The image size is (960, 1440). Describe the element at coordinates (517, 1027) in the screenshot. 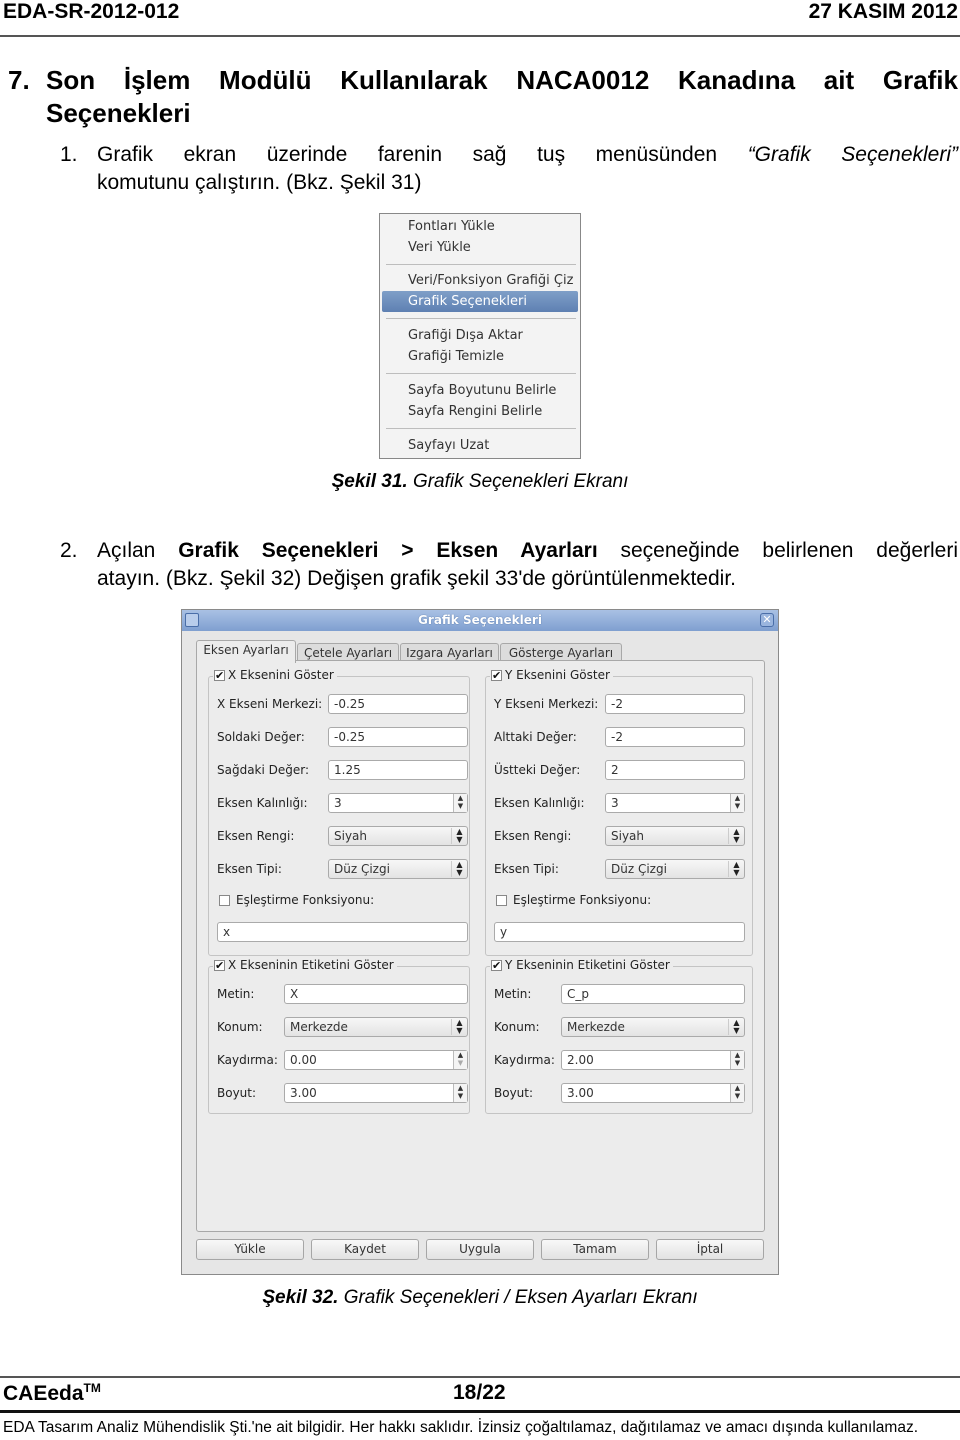

I see `y-label-position-label: Konum:` at that location.